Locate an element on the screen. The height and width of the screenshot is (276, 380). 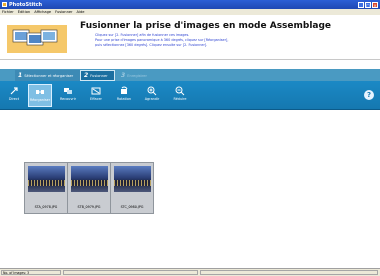
reorganize-button: Réorganiser is located at coordinates (40, 95).